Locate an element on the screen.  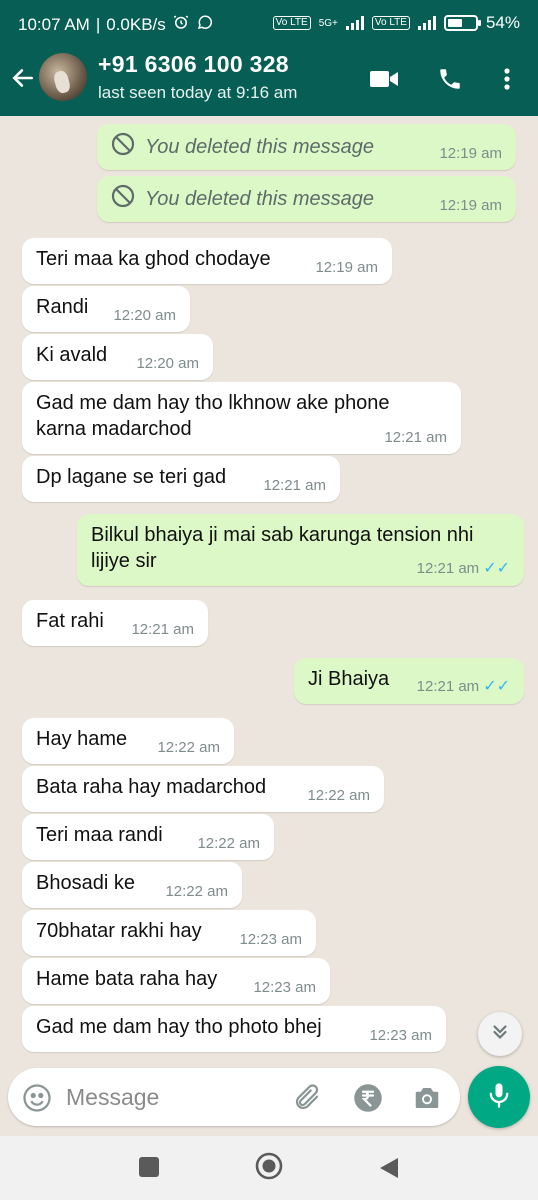
message-bubble: Teri maa randi 12:22 am is located at coordinates (148, 837).